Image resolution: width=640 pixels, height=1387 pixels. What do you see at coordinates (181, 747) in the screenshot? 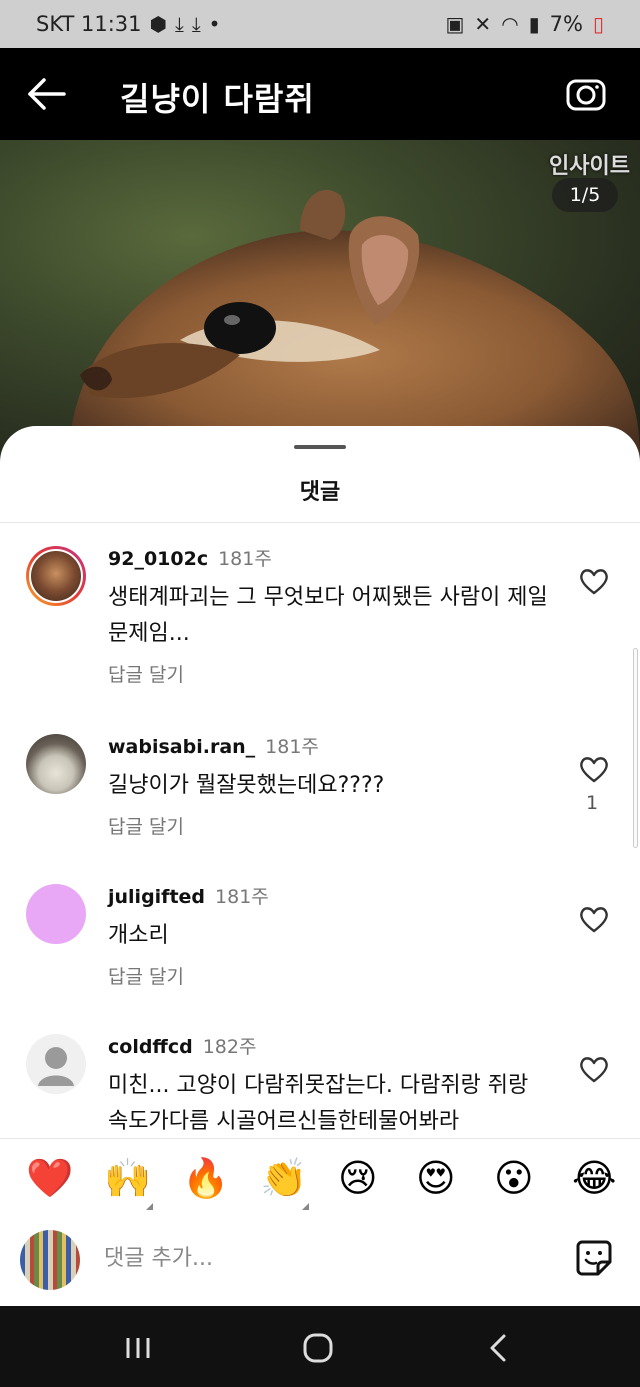
I see `comment-username: wabisabi.ran_` at bounding box center [181, 747].